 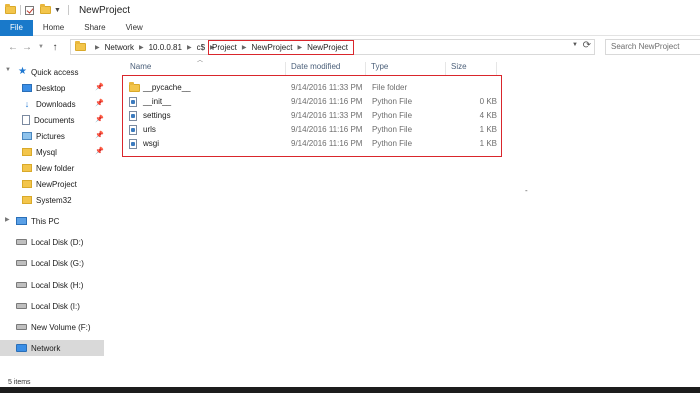 I want to click on sidebar-item-new-folder: New folder, so click(x=52, y=168).